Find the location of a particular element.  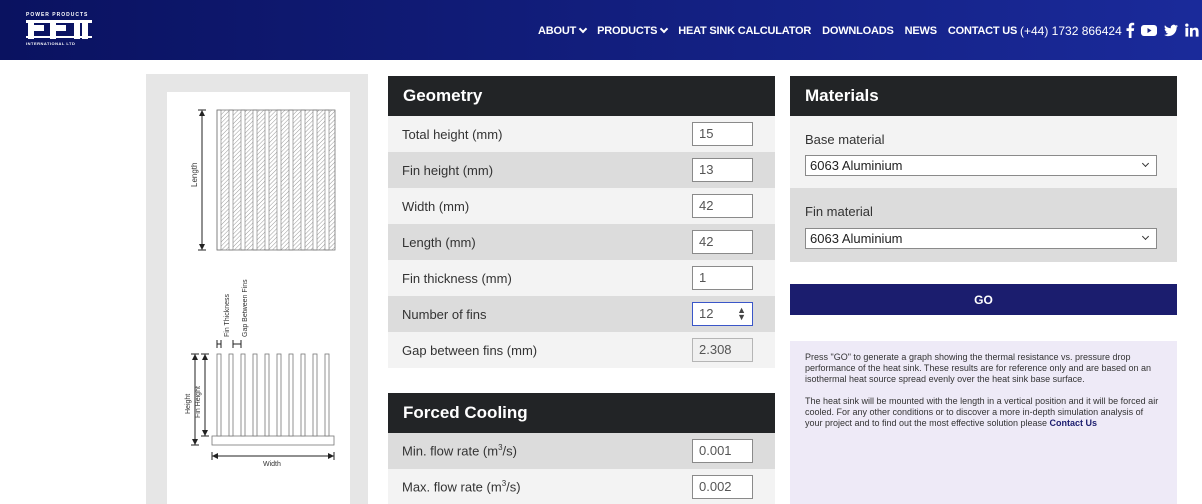

min-flow-rate-label: Min. flow rate (m3/s) is located at coordinates (459, 451).